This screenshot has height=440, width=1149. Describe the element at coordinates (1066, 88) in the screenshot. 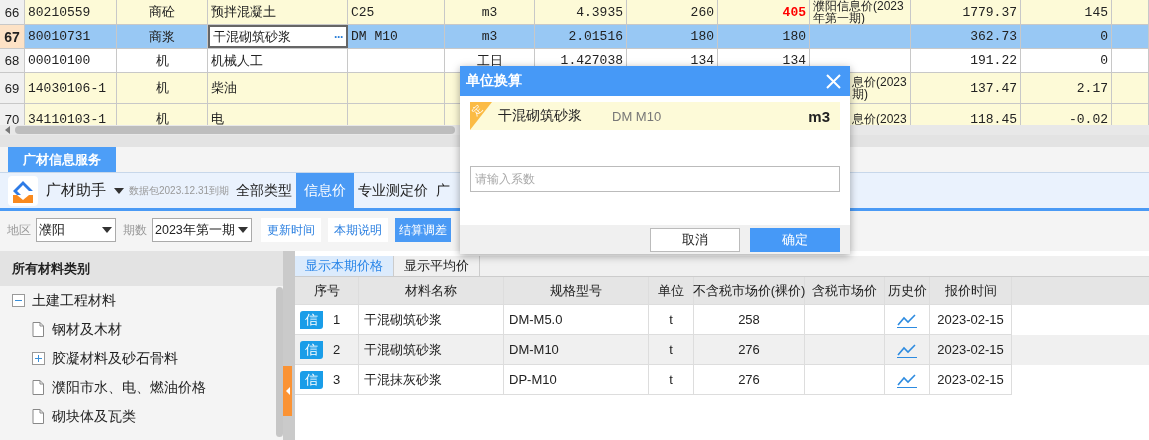

I see `difference-cell: 2.17` at that location.